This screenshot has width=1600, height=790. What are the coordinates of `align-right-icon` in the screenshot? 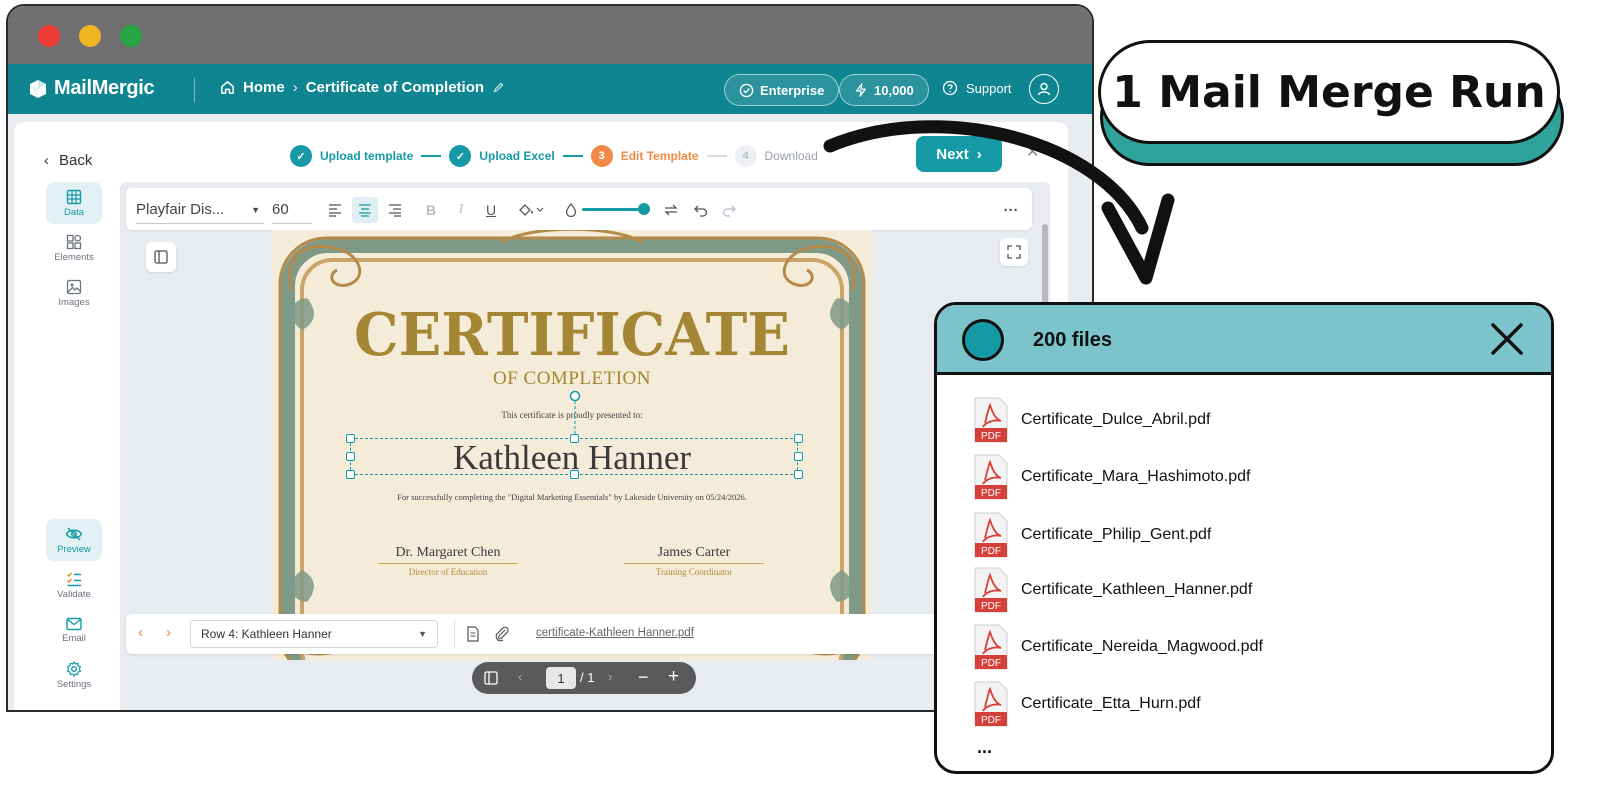 It's located at (395, 210).